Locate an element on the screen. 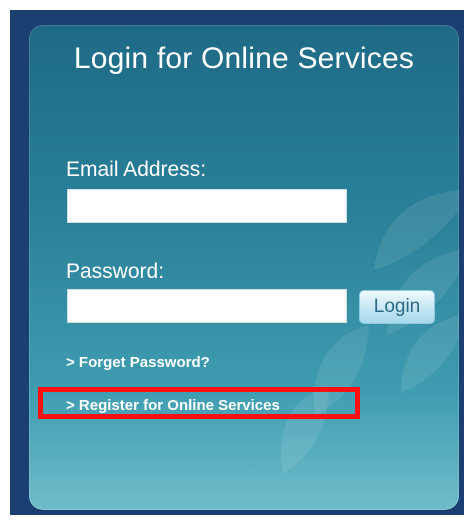 The width and height of the screenshot is (472, 525). password-field is located at coordinates (207, 306).